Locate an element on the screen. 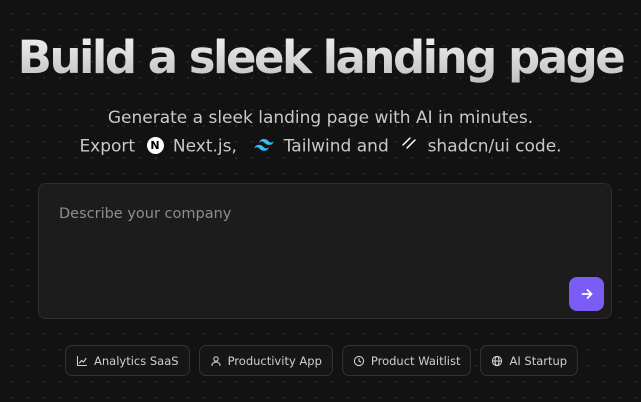  user-icon is located at coordinates (216, 361).